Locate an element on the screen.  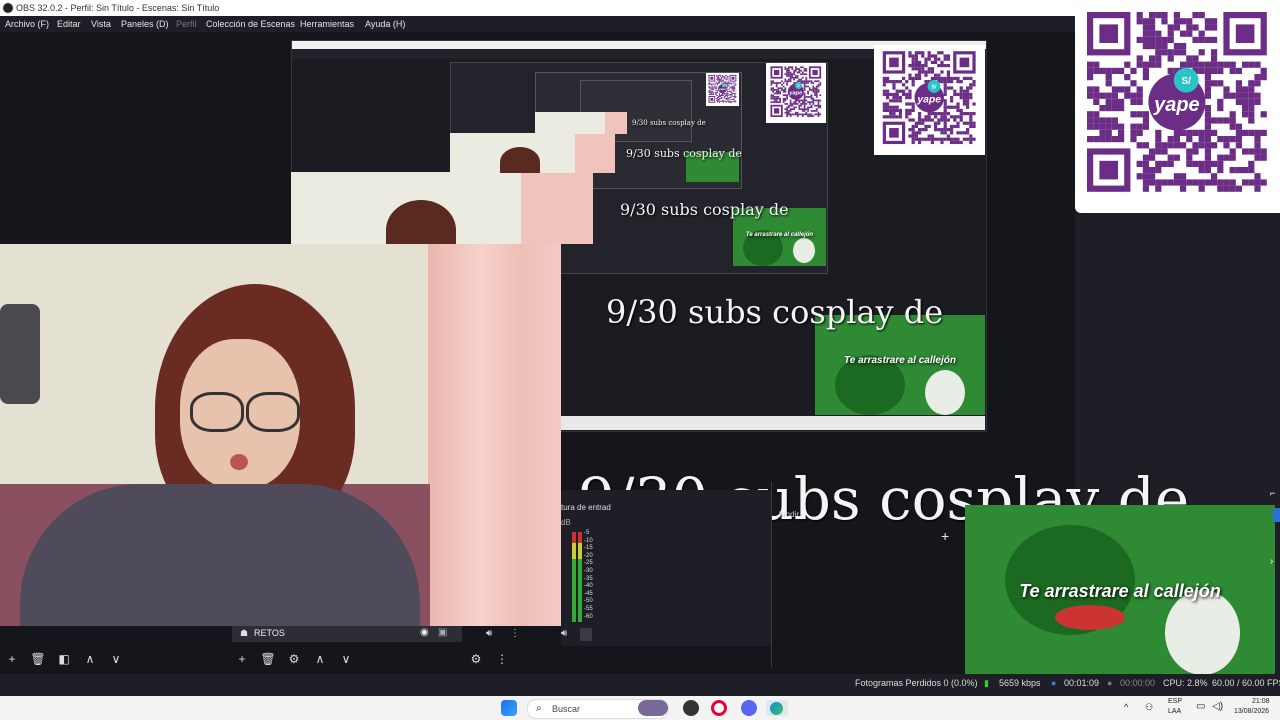
edge-taskbar-active is located at coordinates (777, 708).